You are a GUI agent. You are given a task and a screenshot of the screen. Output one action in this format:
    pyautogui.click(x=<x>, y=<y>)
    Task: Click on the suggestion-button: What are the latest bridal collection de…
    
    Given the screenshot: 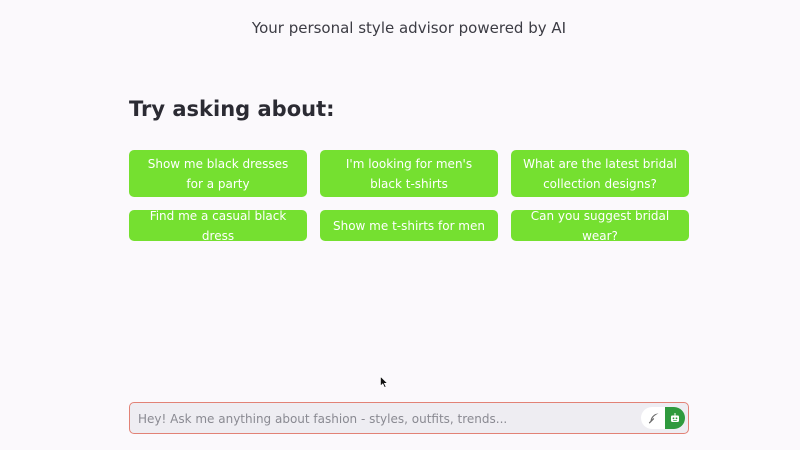 What is the action you would take?
    pyautogui.click(x=600, y=173)
    